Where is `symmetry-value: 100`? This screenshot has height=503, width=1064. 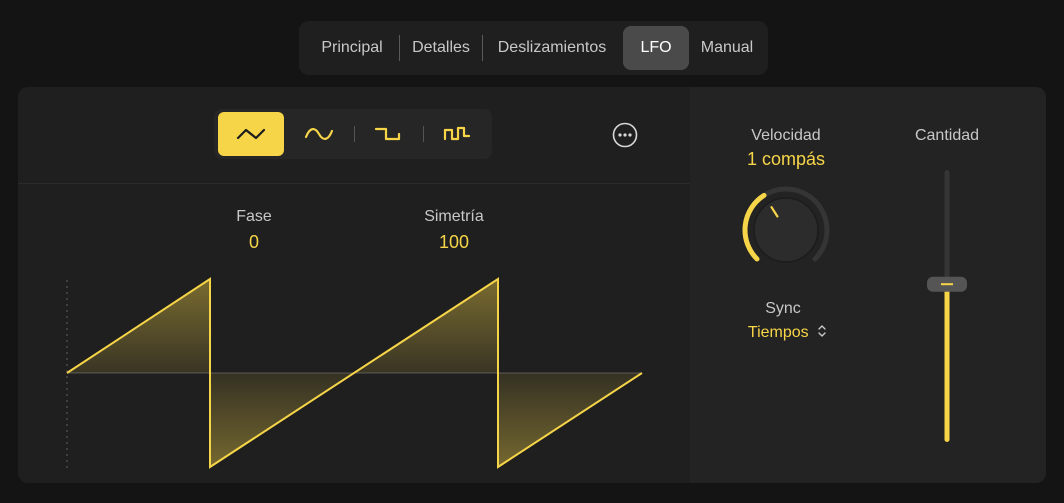 symmetry-value: 100 is located at coordinates (454, 242).